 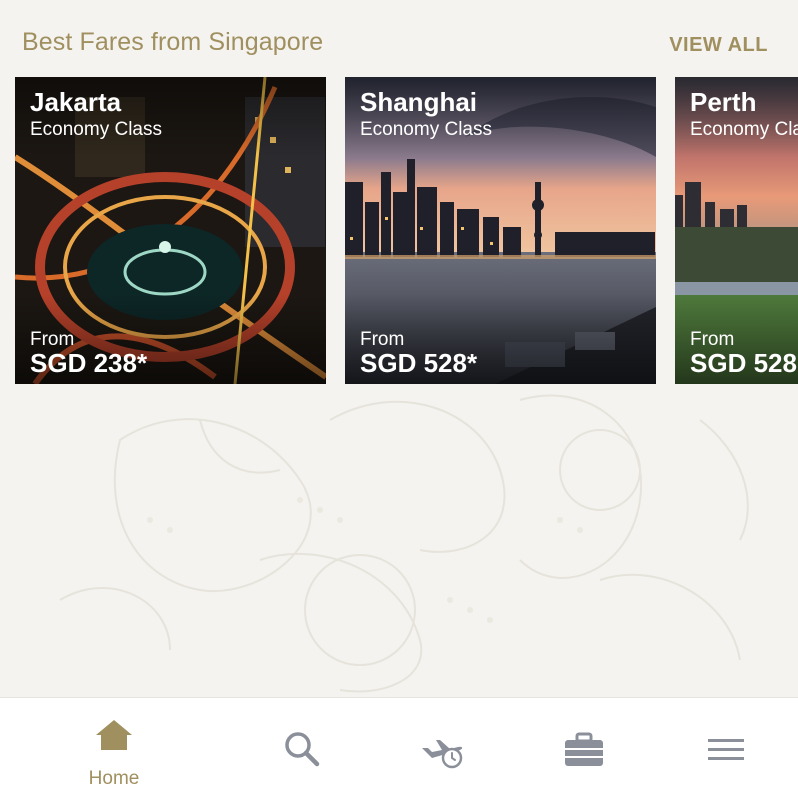 I want to click on card-price: SGD 528*, so click(x=419, y=363).